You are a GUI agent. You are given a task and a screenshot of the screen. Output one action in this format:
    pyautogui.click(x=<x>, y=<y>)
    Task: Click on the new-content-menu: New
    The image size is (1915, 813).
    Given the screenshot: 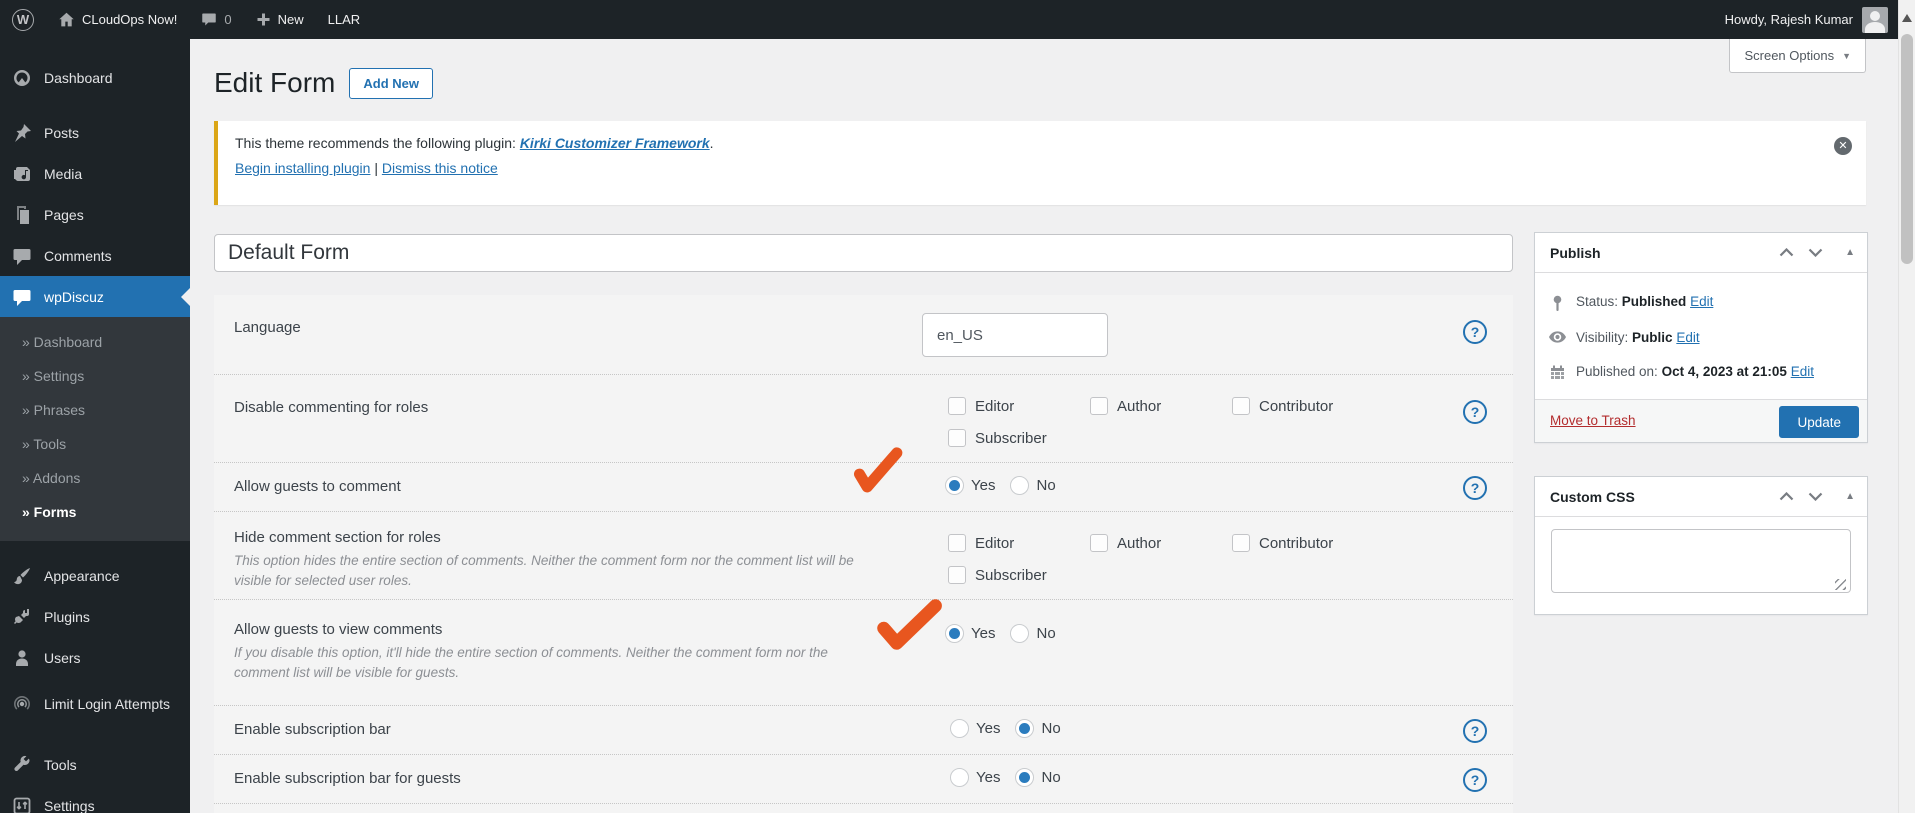 What is the action you would take?
    pyautogui.click(x=280, y=19)
    